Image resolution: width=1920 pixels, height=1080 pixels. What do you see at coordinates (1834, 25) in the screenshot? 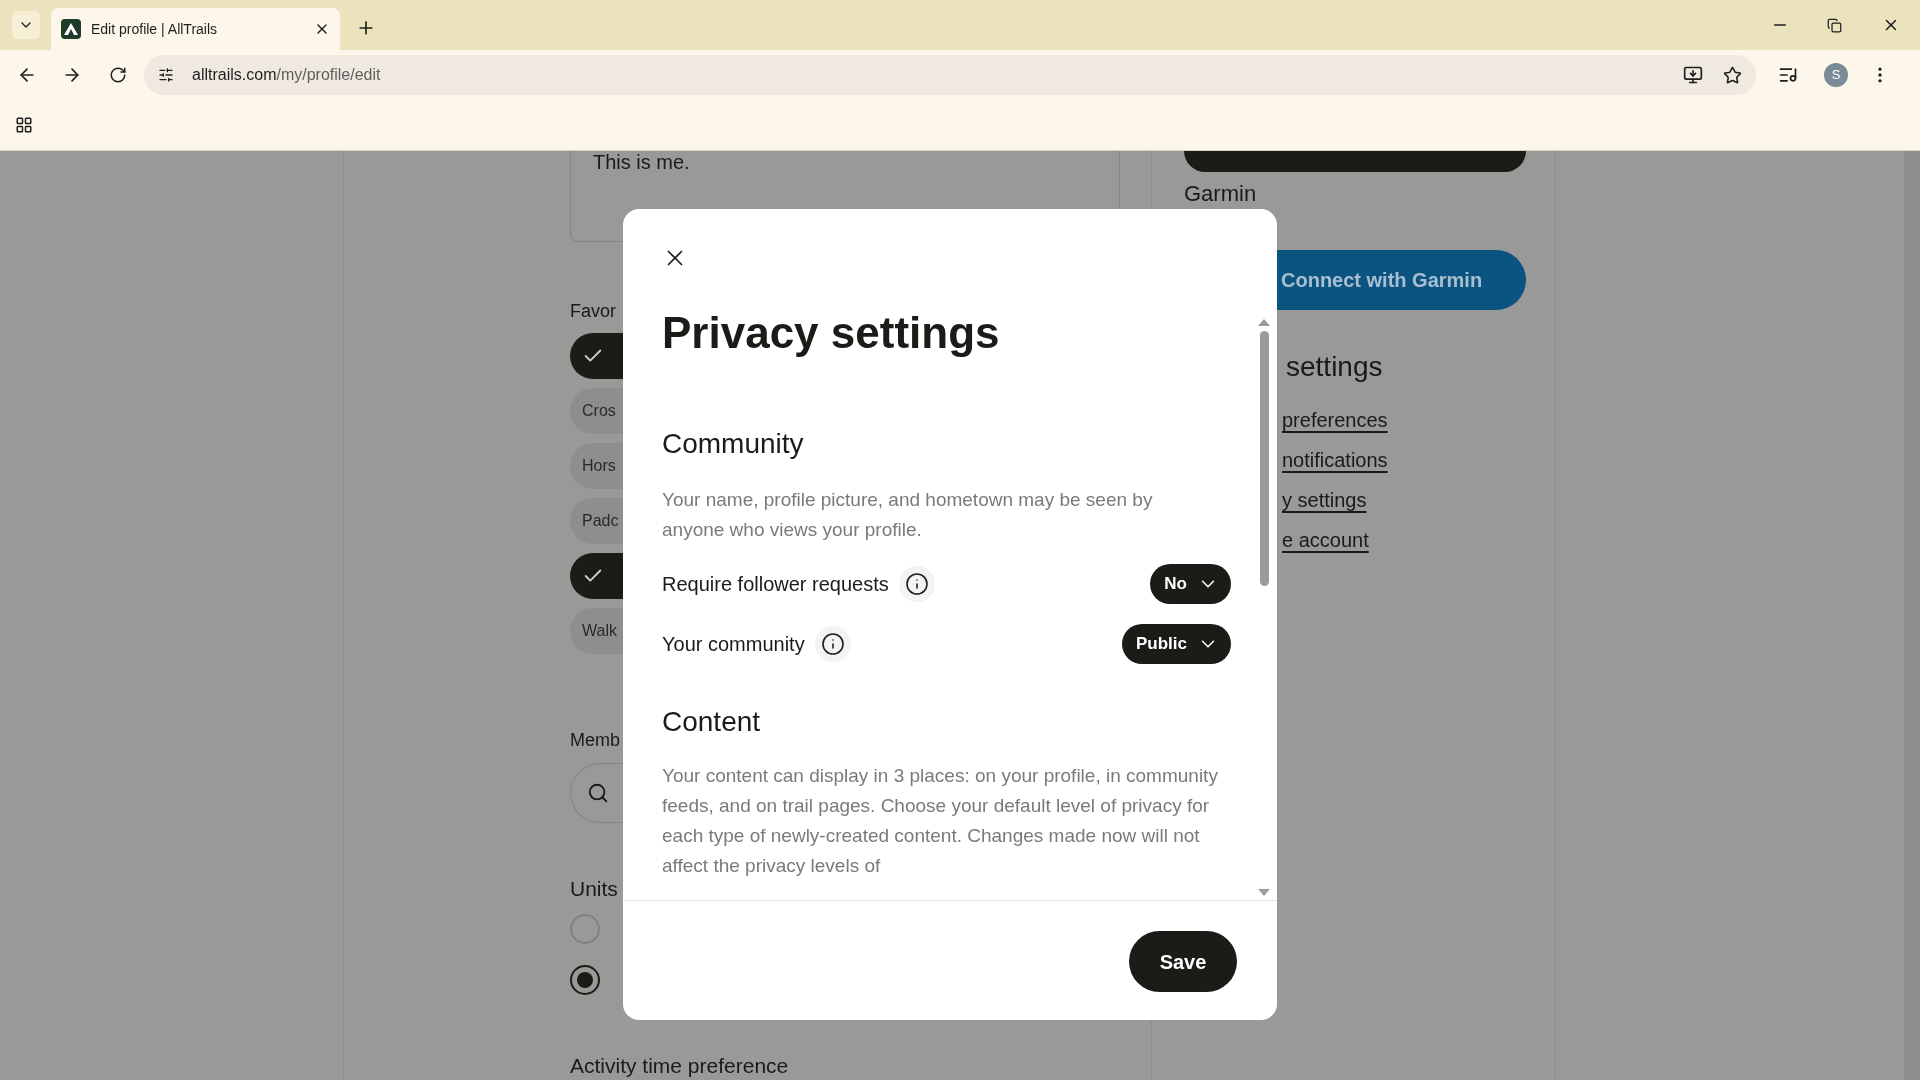
I see `restore-icon` at bounding box center [1834, 25].